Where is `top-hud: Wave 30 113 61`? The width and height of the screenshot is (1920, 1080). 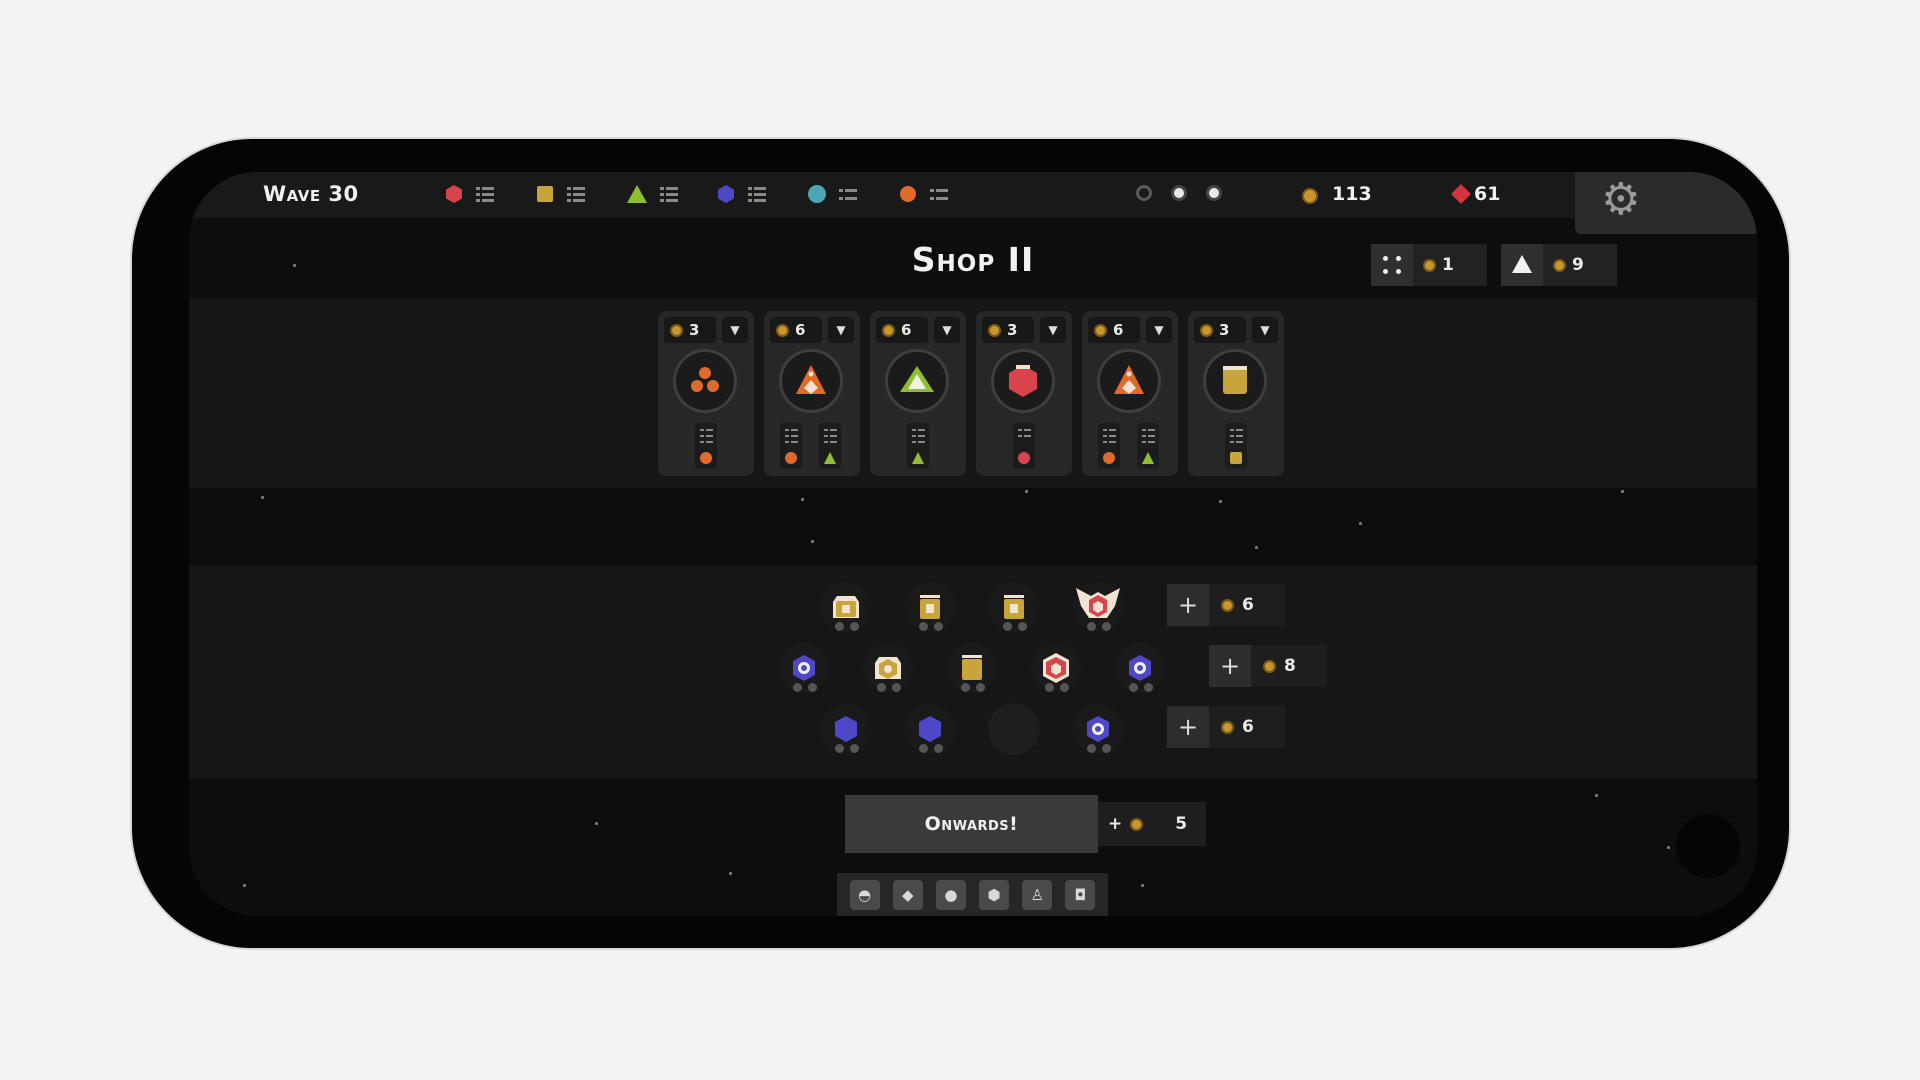
top-hud: Wave 30 113 61 is located at coordinates (973, 195).